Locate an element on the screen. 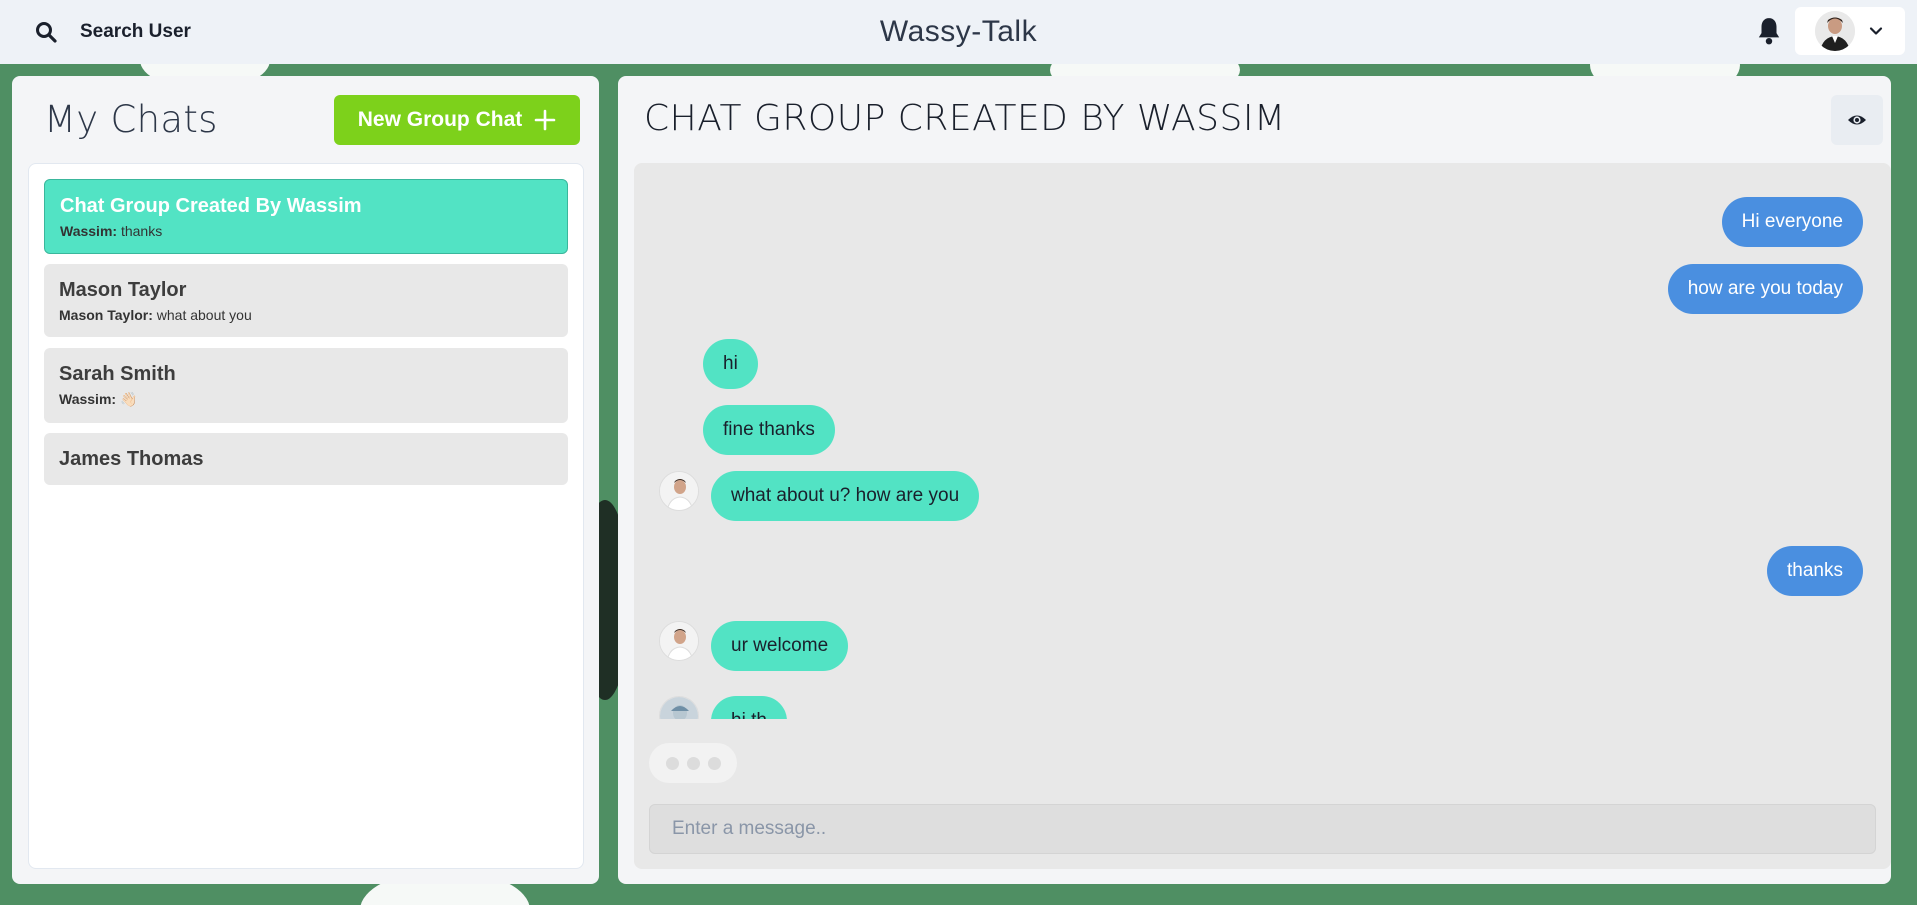 The height and width of the screenshot is (905, 1917). message-bubble: hi th is located at coordinates (749, 707).